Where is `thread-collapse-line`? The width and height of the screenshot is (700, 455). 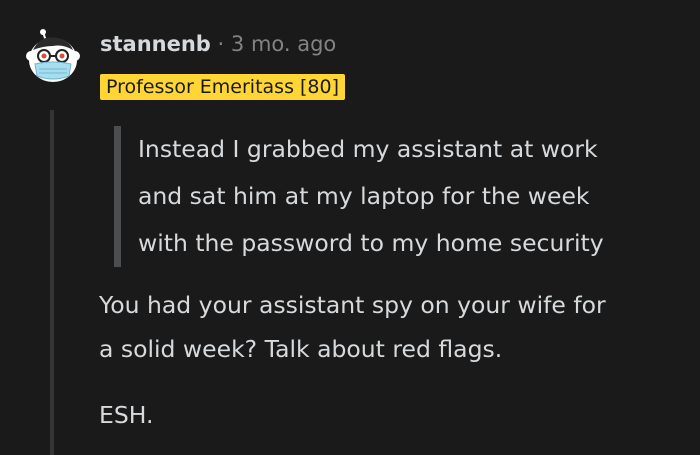 thread-collapse-line is located at coordinates (52, 282).